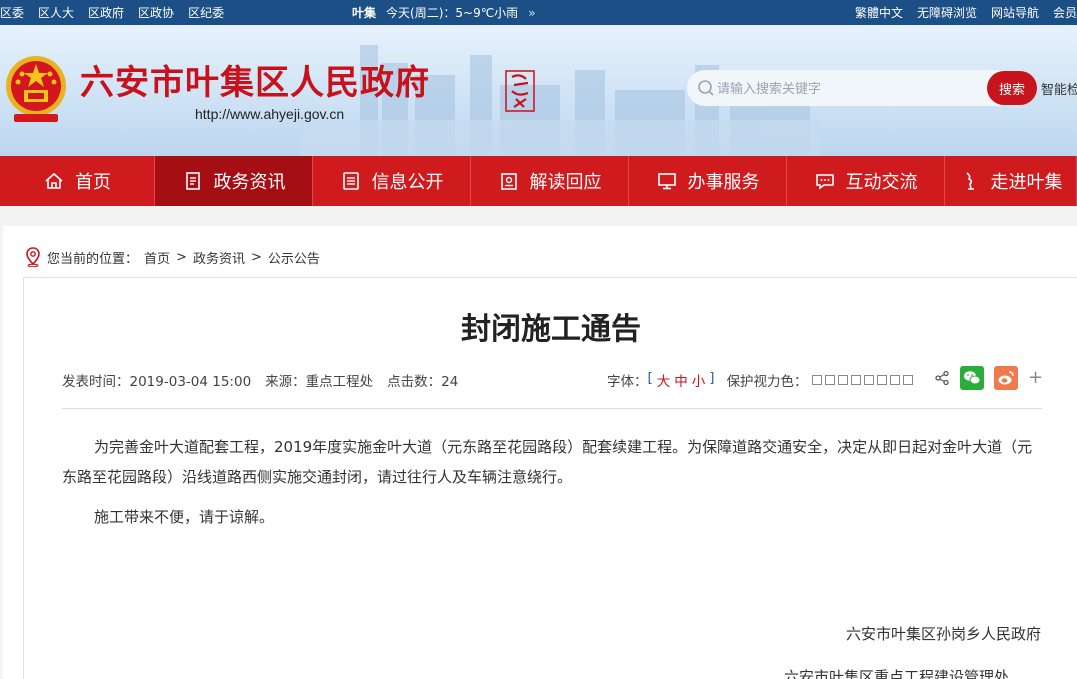 The image size is (1077, 679). I want to click on chat-icon, so click(824, 182).